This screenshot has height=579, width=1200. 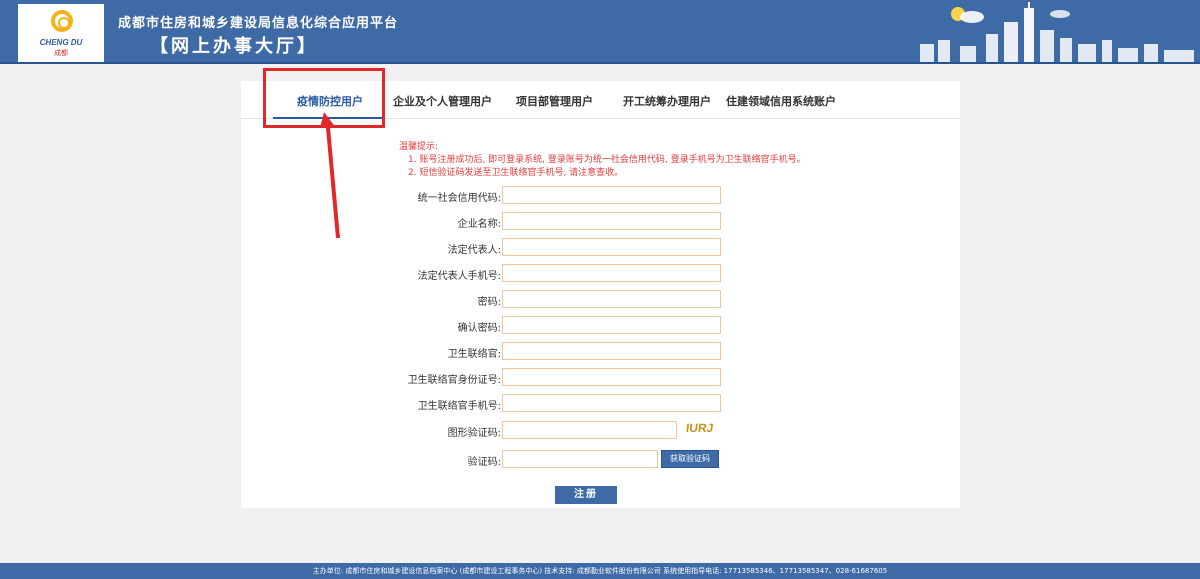 I want to click on chengdu-logo: CHENG DU 成都, so click(x=61, y=33).